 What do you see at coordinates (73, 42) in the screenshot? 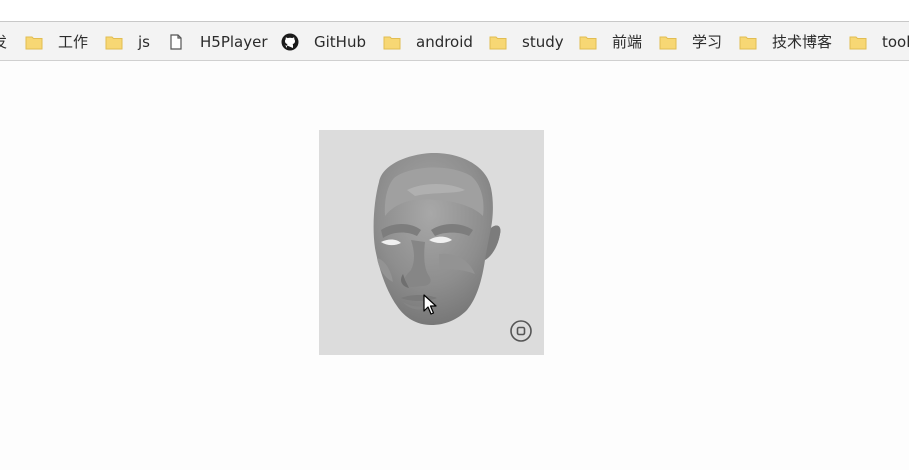
I see `bookmark-label: 工作` at bounding box center [73, 42].